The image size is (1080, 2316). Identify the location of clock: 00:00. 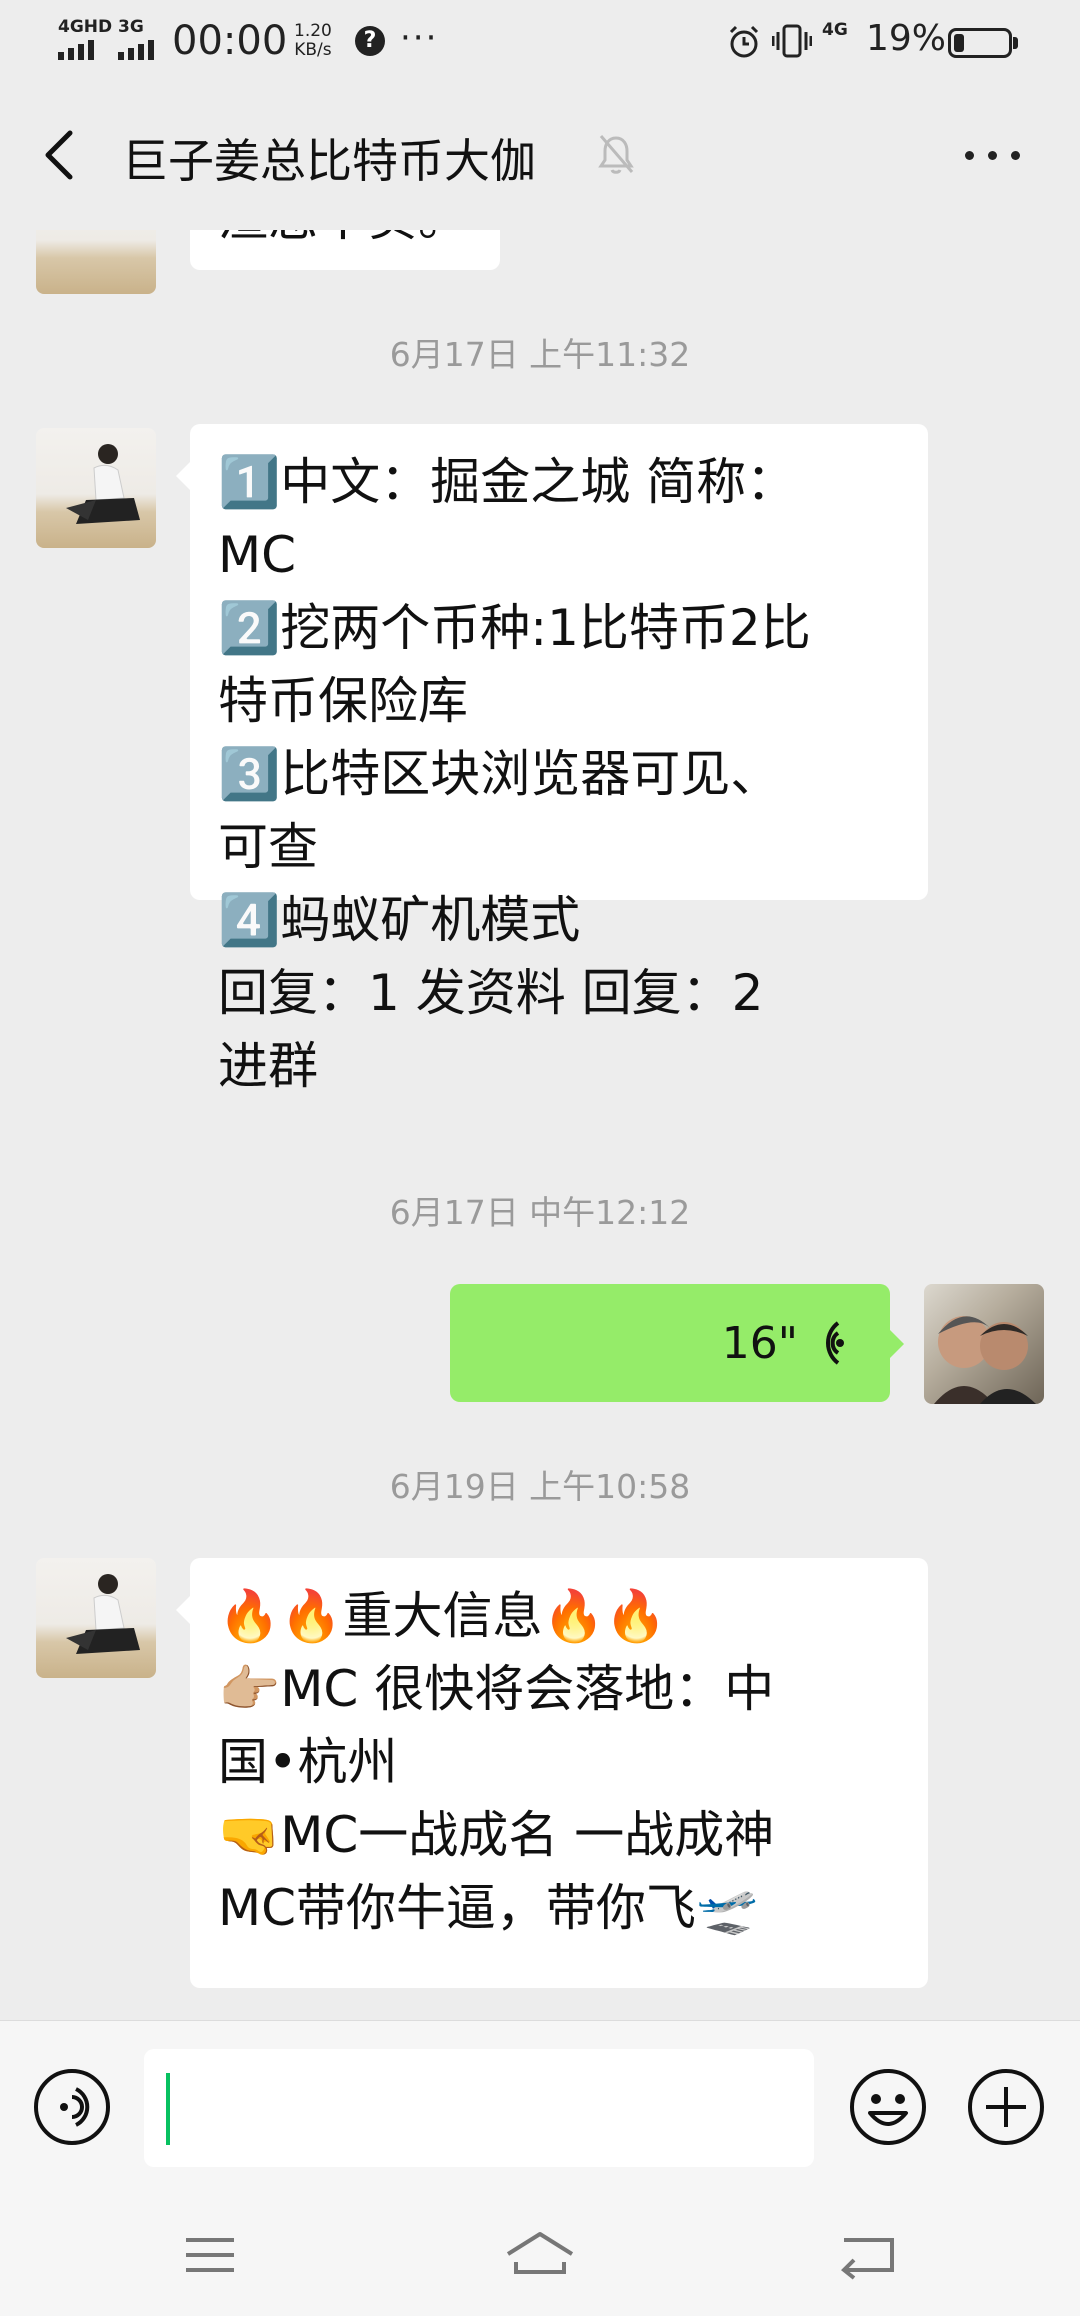
(230, 41).